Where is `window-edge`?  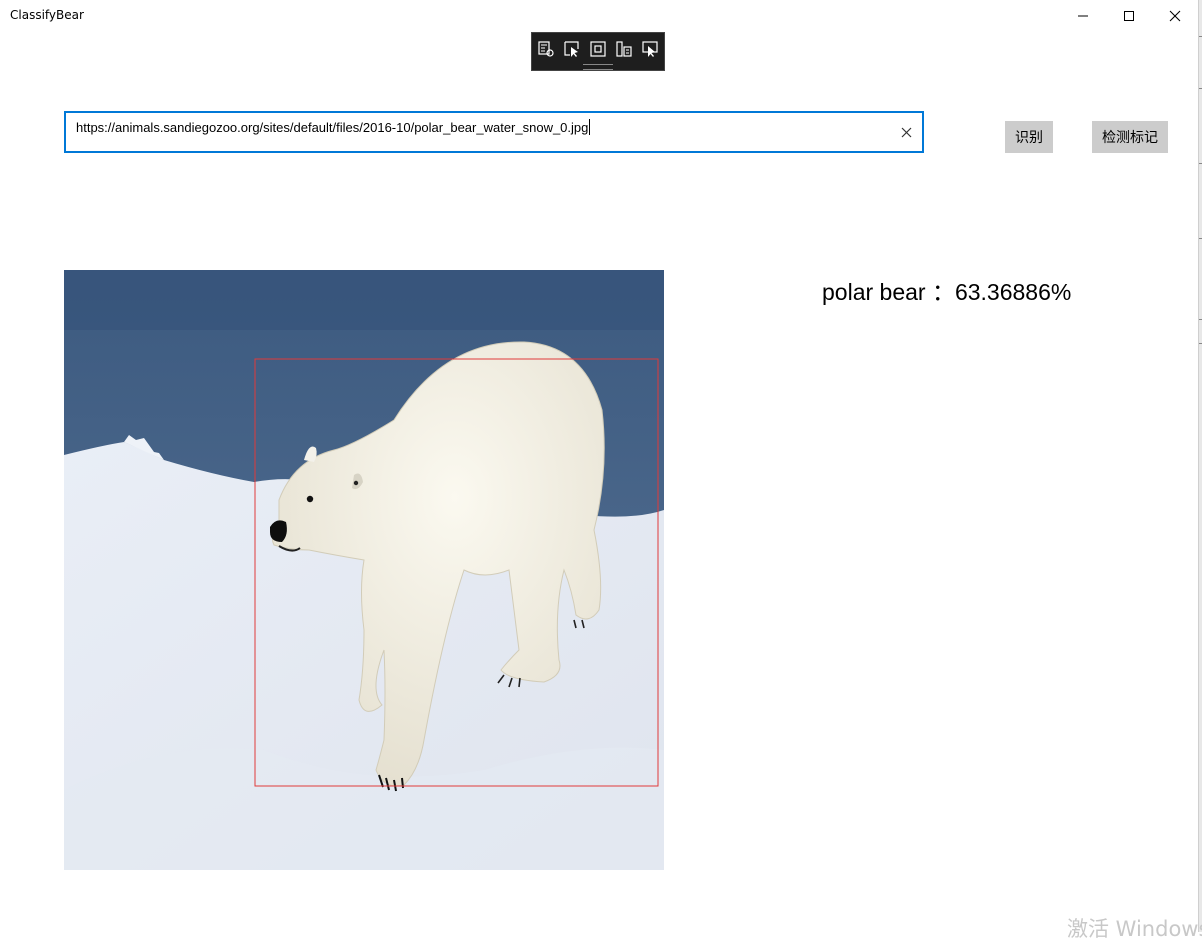
window-edge is located at coordinates (1200, 466).